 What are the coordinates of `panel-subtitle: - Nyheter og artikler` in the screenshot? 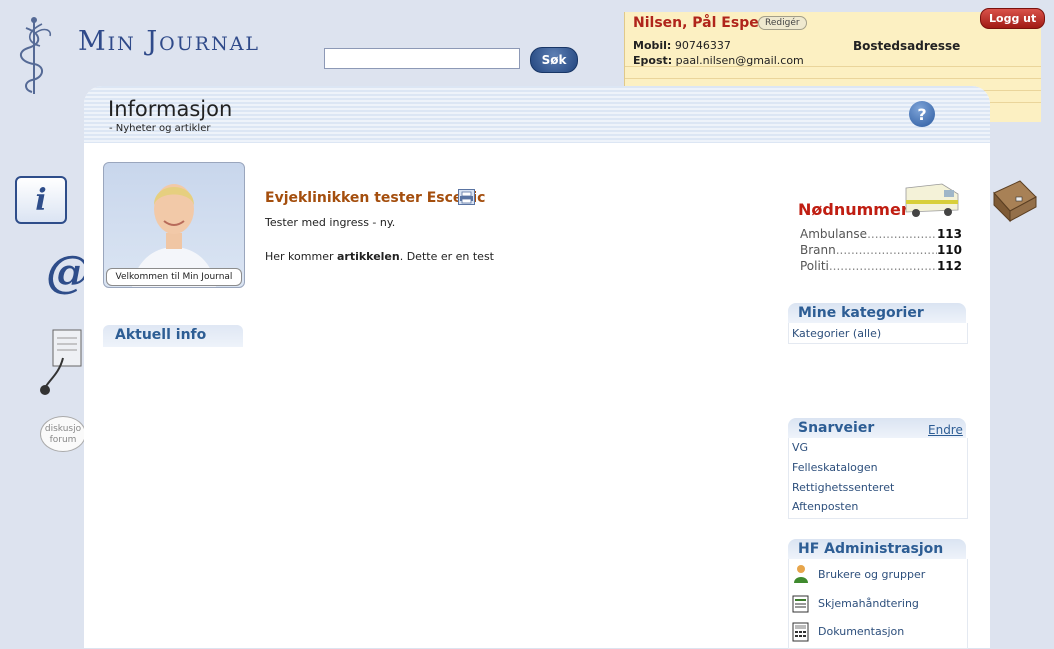 It's located at (160, 128).